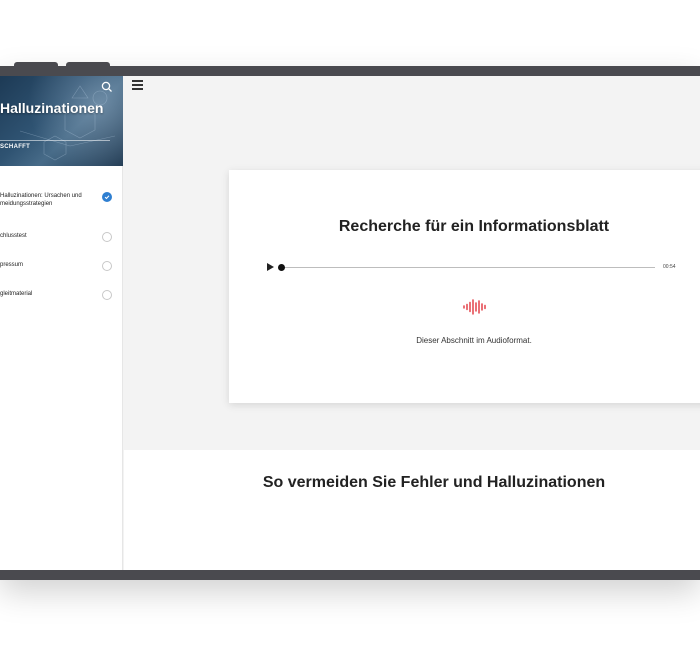 The image size is (700, 660). Describe the element at coordinates (137, 85) in the screenshot. I see `hamburger-menu-icon` at that location.